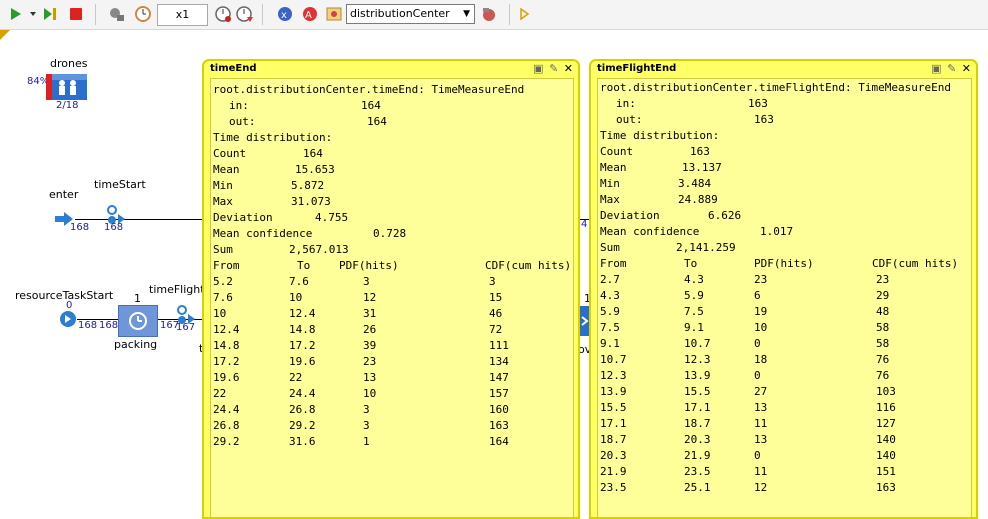 The height and width of the screenshot is (519, 988). Describe the element at coordinates (390, 233) in the screenshot. I see `stat-value: 0.728` at that location.